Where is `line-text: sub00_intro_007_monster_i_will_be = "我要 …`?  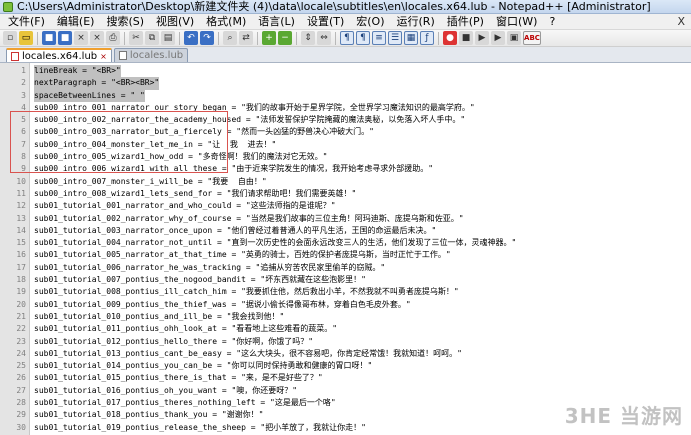 line-text: sub00_intro_007_monster_i_will_be = "我要 … is located at coordinates (150, 181).